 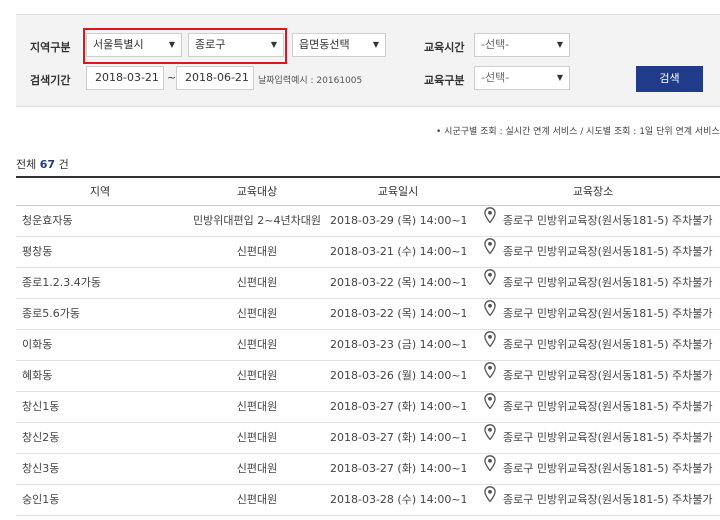 I want to click on date-from-input: 2018-03-21, so click(x=125, y=78).